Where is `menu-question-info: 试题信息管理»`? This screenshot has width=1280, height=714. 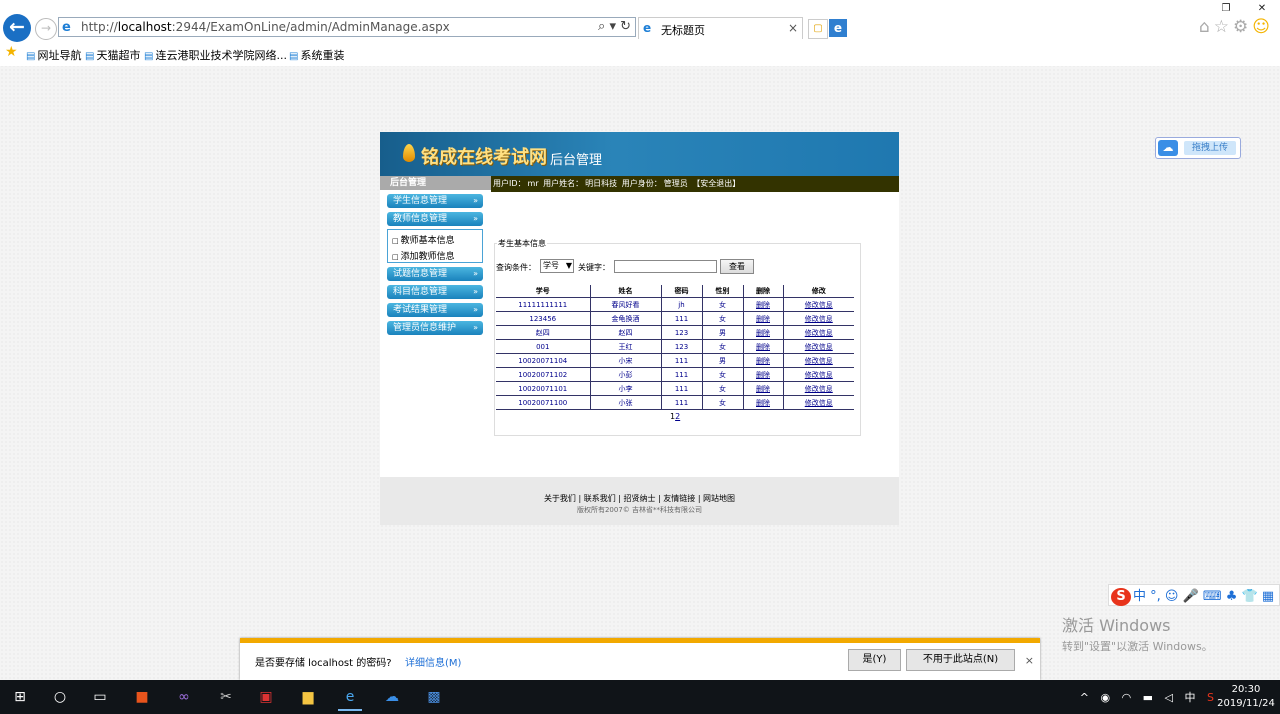 menu-question-info: 试题信息管理» is located at coordinates (435, 274).